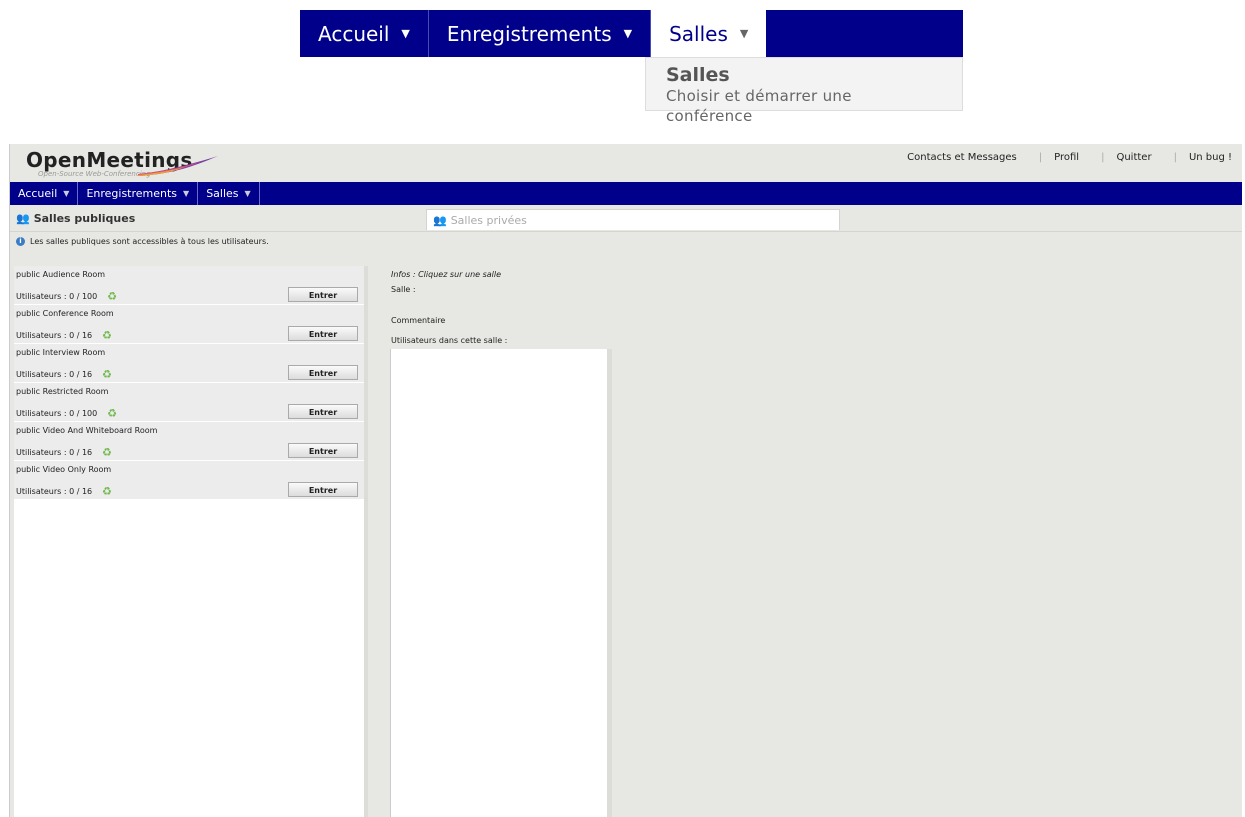  What do you see at coordinates (64, 469) in the screenshot?
I see `room-name: public Video Only Room` at bounding box center [64, 469].